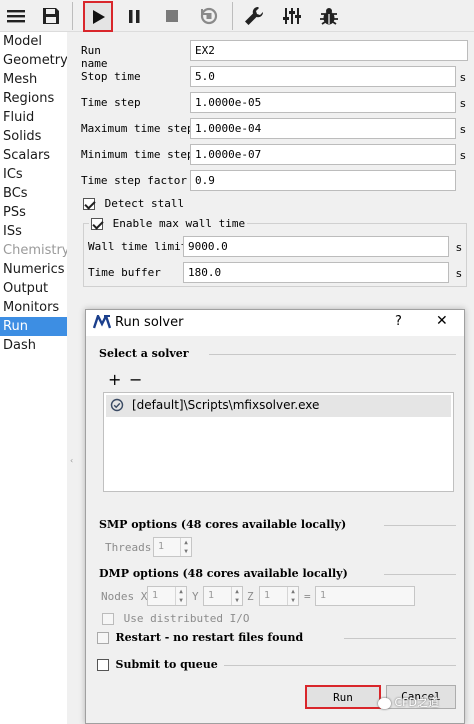  What do you see at coordinates (365, 596) in the screenshot?
I see `nodes-total-field: 1` at bounding box center [365, 596].